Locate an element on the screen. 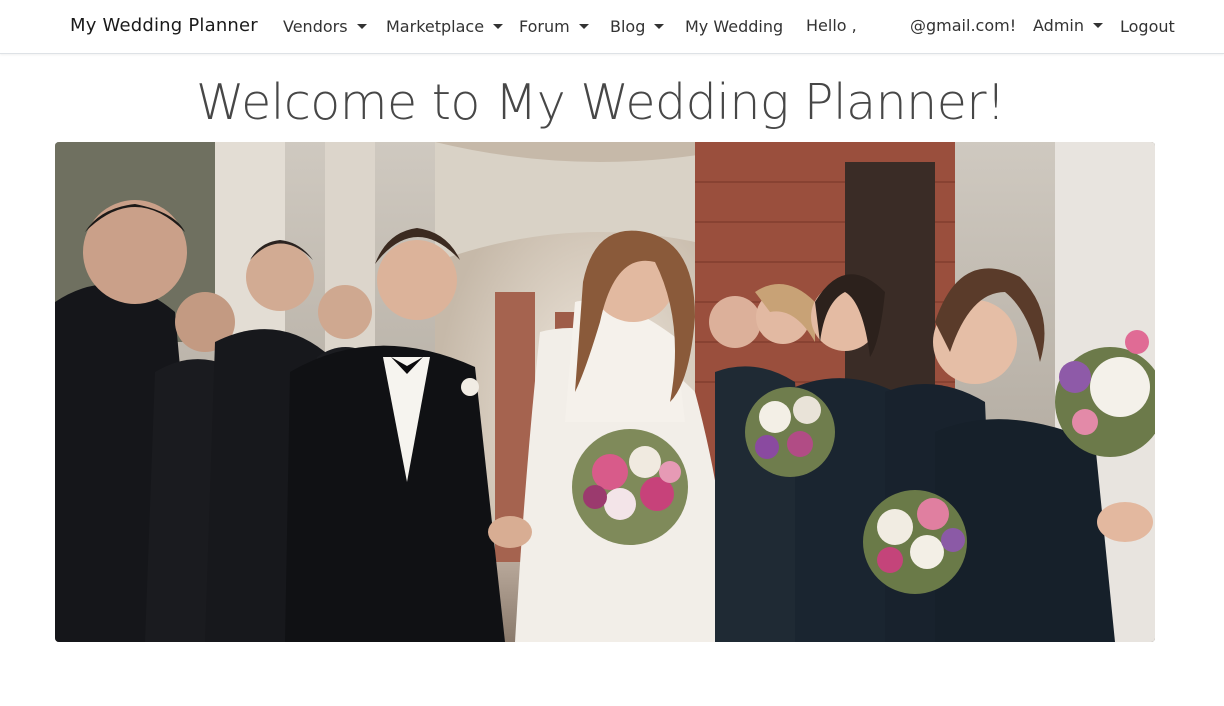 This screenshot has width=1224, height=706. nav-my-wedding-label: My Wedding is located at coordinates (734, 26).